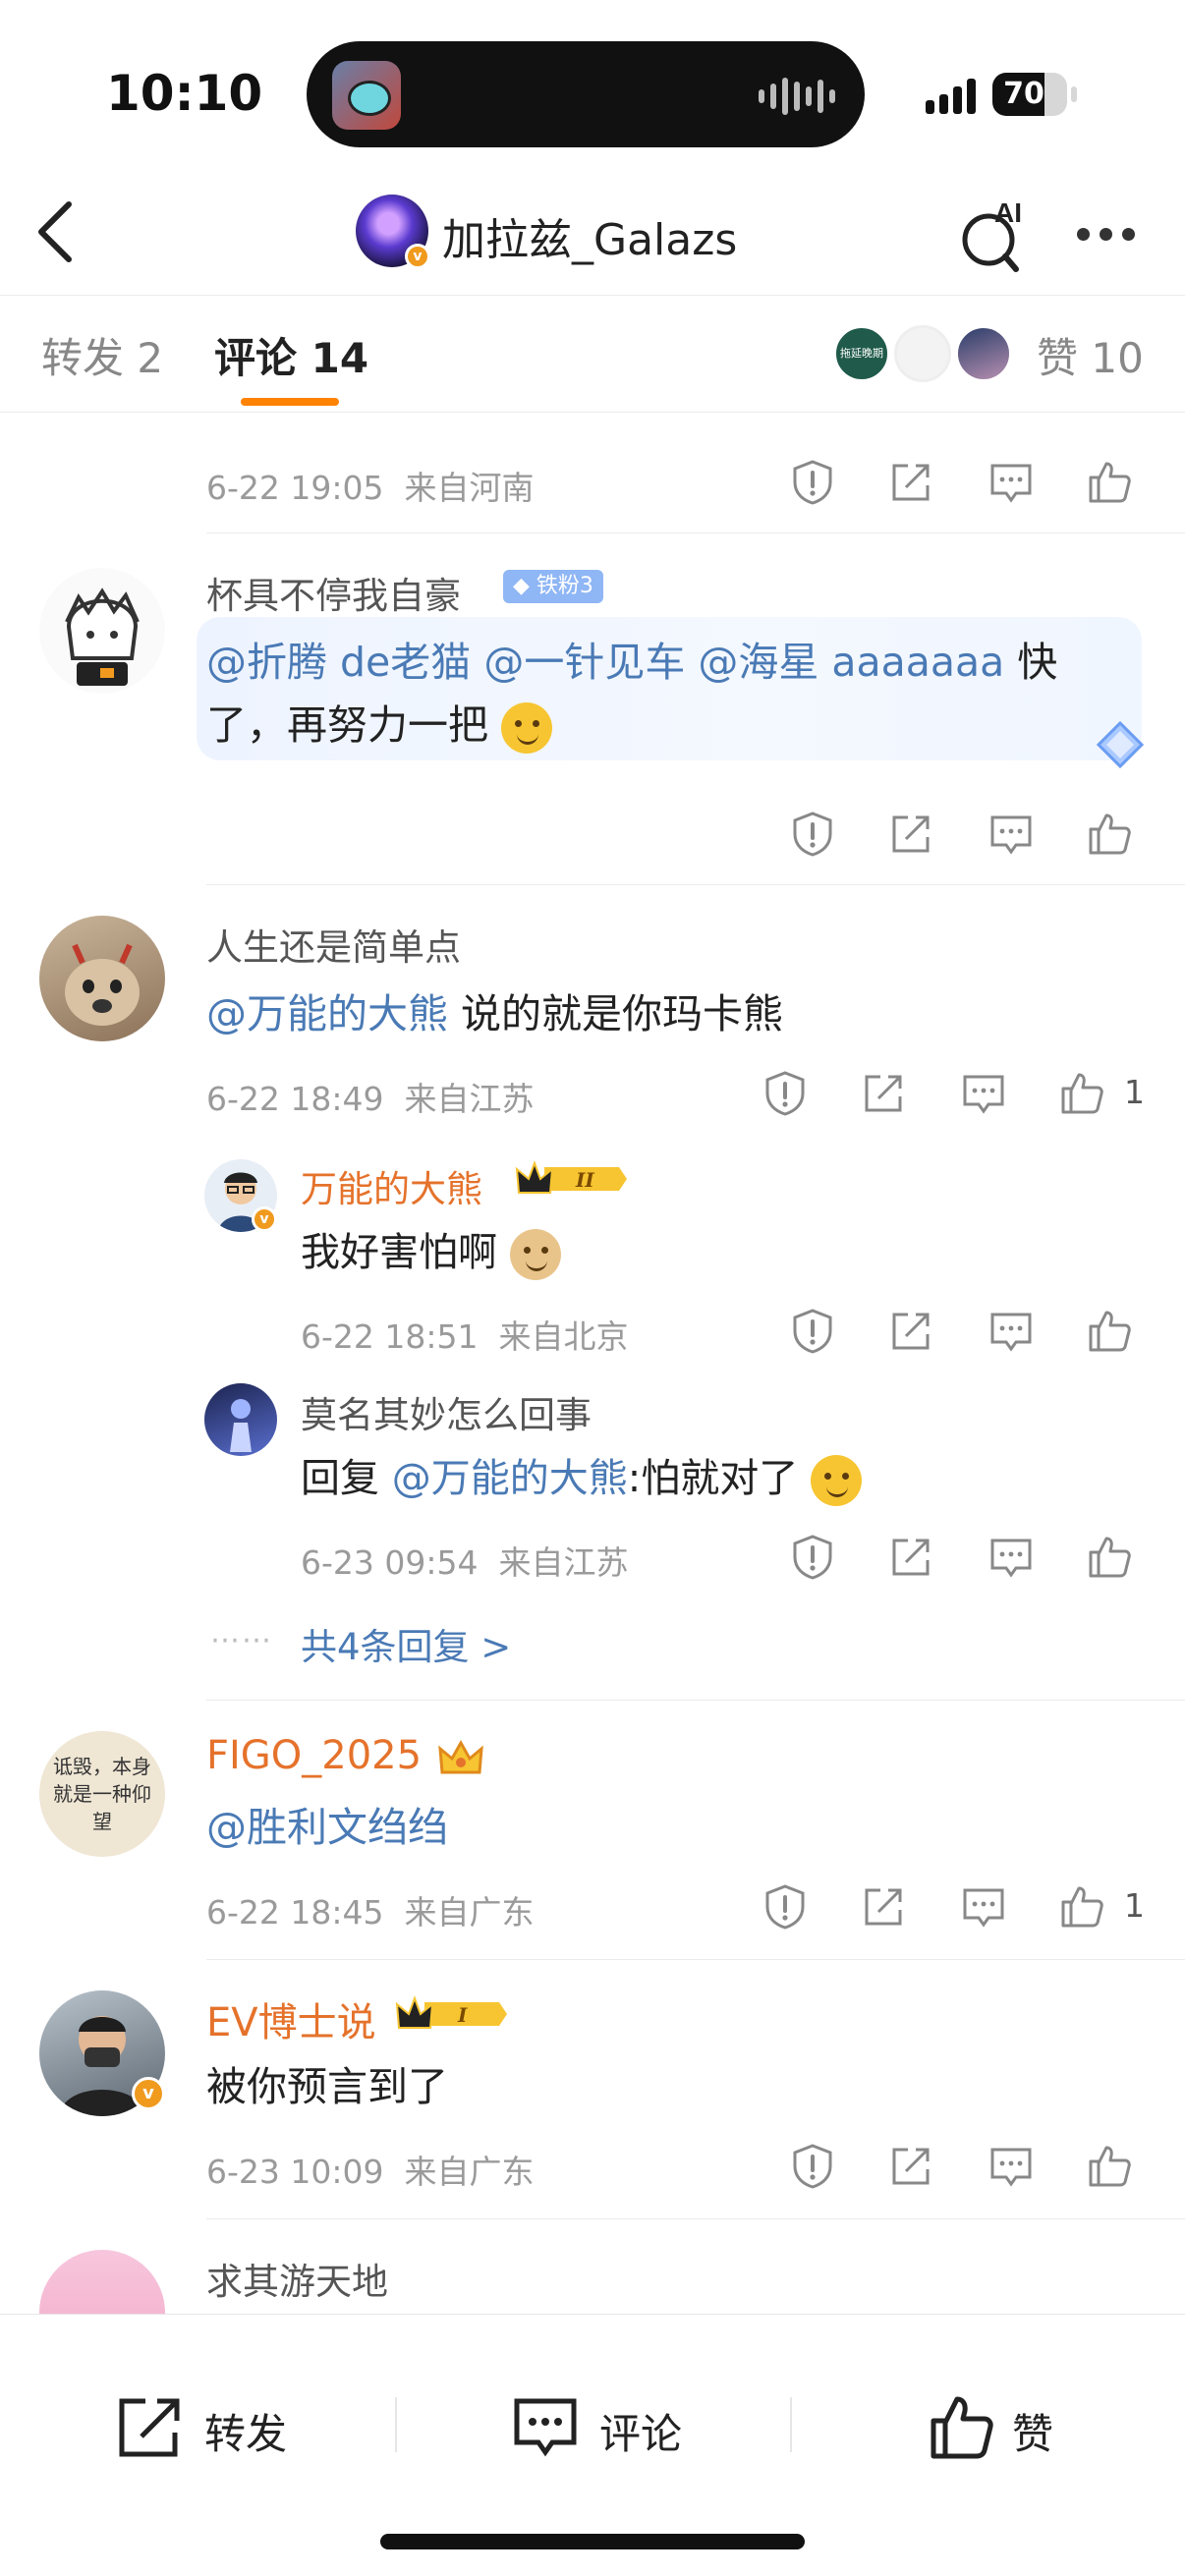 The height and width of the screenshot is (2576, 1185). Describe the element at coordinates (586, 94) in the screenshot. I see `dynamic-island` at that location.